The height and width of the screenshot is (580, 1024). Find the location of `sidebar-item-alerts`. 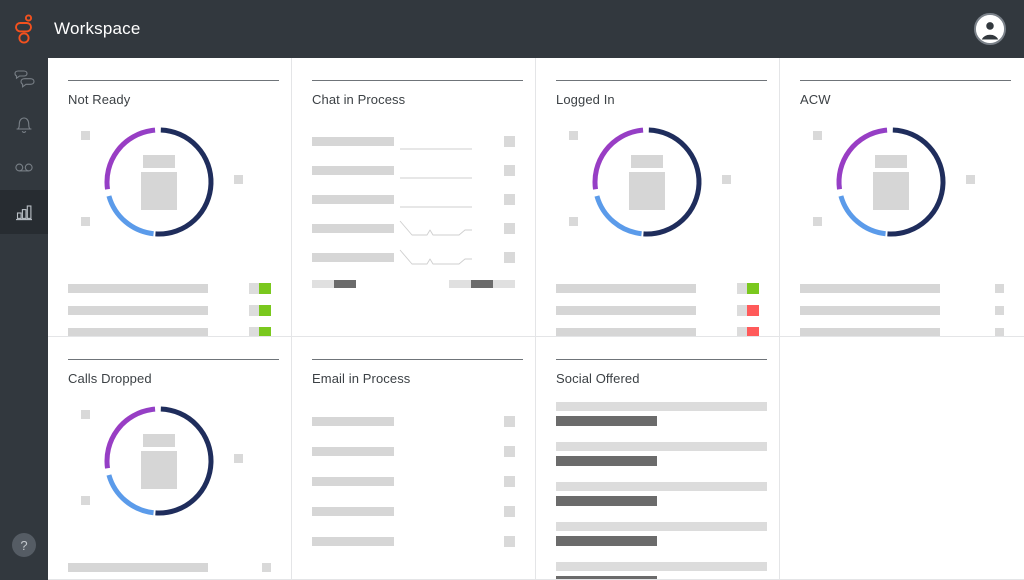

sidebar-item-alerts is located at coordinates (24, 124).